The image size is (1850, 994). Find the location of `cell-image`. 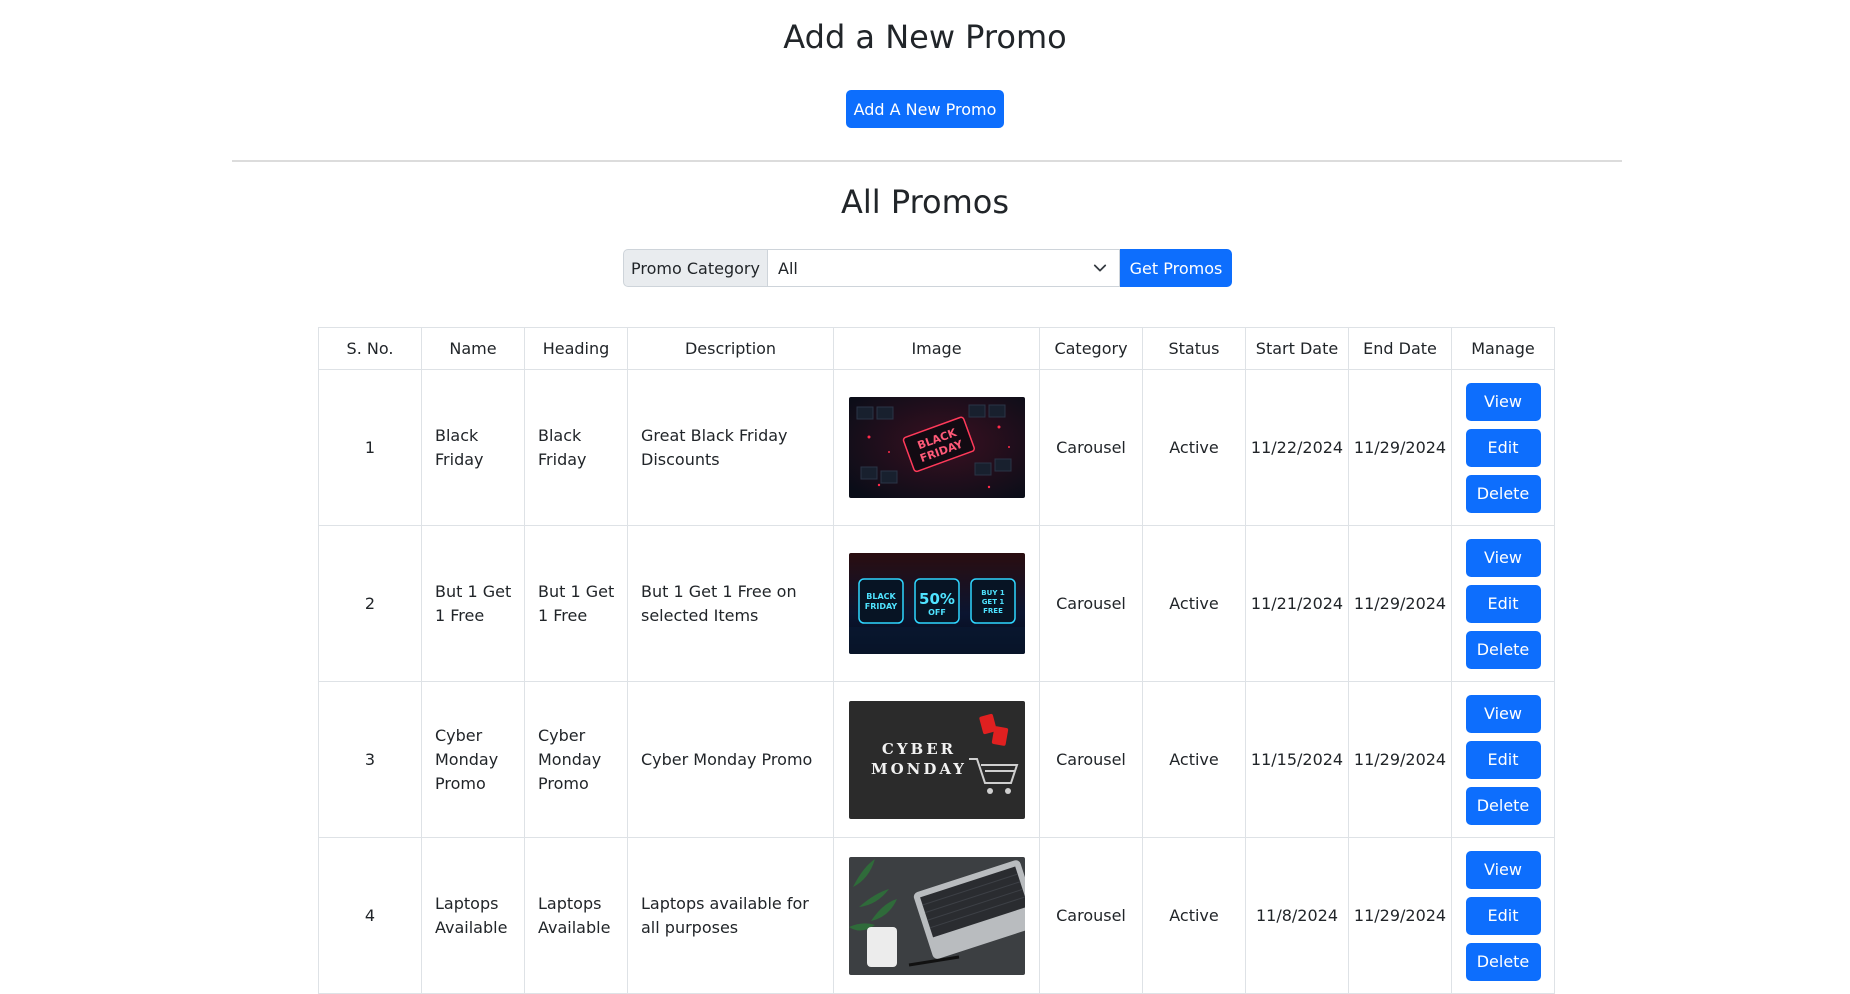

cell-image is located at coordinates (936, 915).